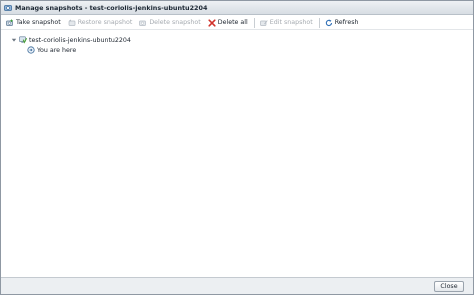 The width and height of the screenshot is (474, 295). Describe the element at coordinates (263, 23) in the screenshot. I see `edit-icon` at that location.